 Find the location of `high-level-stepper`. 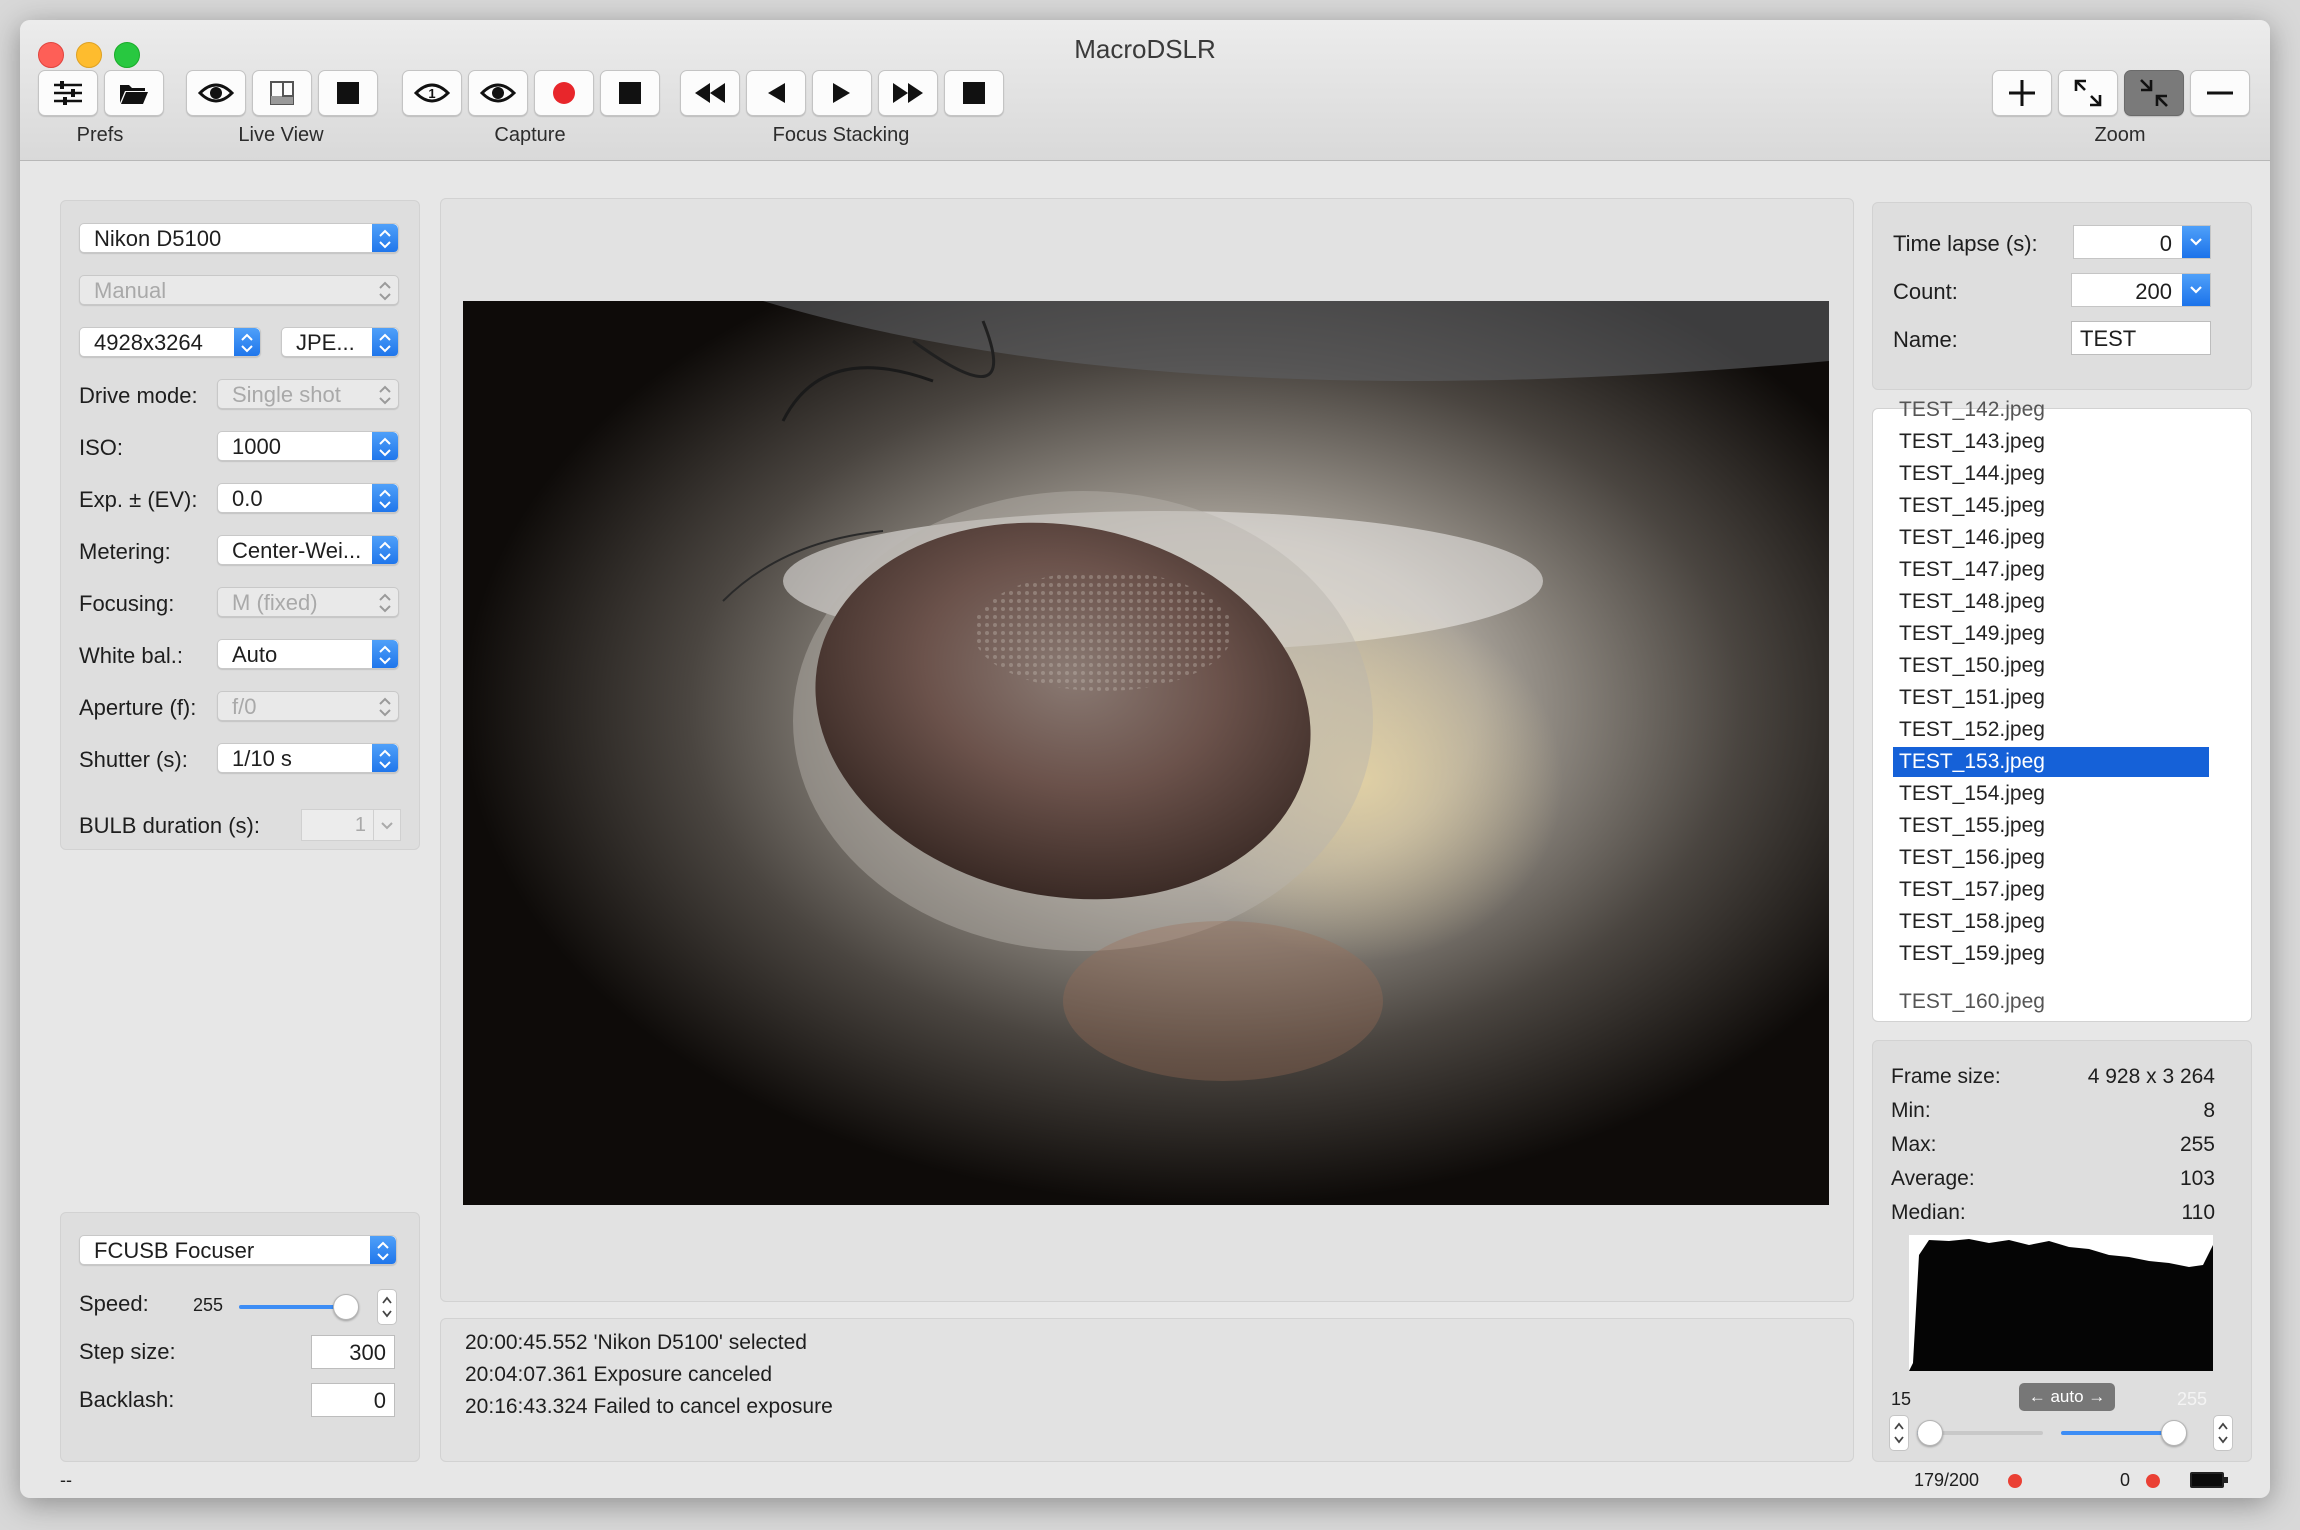

high-level-stepper is located at coordinates (2223, 1433).